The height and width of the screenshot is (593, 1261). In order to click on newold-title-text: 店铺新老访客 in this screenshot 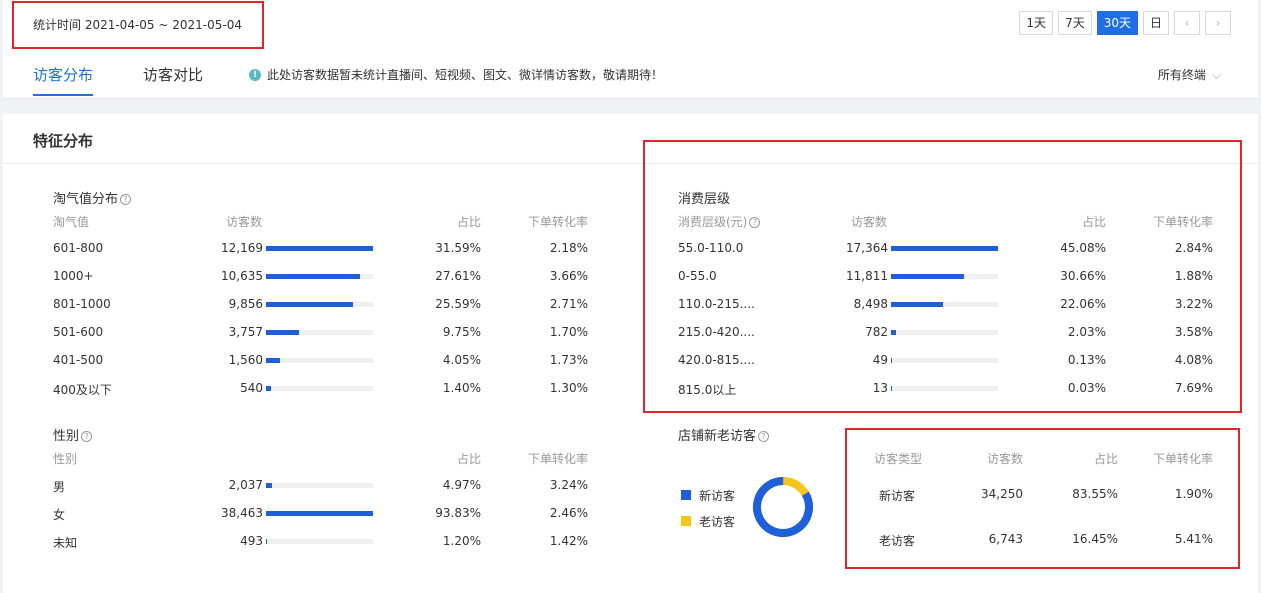, I will do `click(717, 436)`.